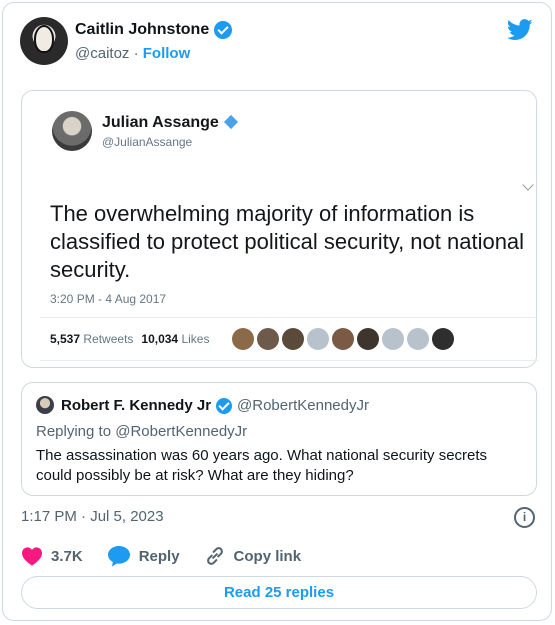 The width and height of the screenshot is (555, 625). Describe the element at coordinates (132, 53) in the screenshot. I see `author-handle-row: @caitoz · Follow` at that location.